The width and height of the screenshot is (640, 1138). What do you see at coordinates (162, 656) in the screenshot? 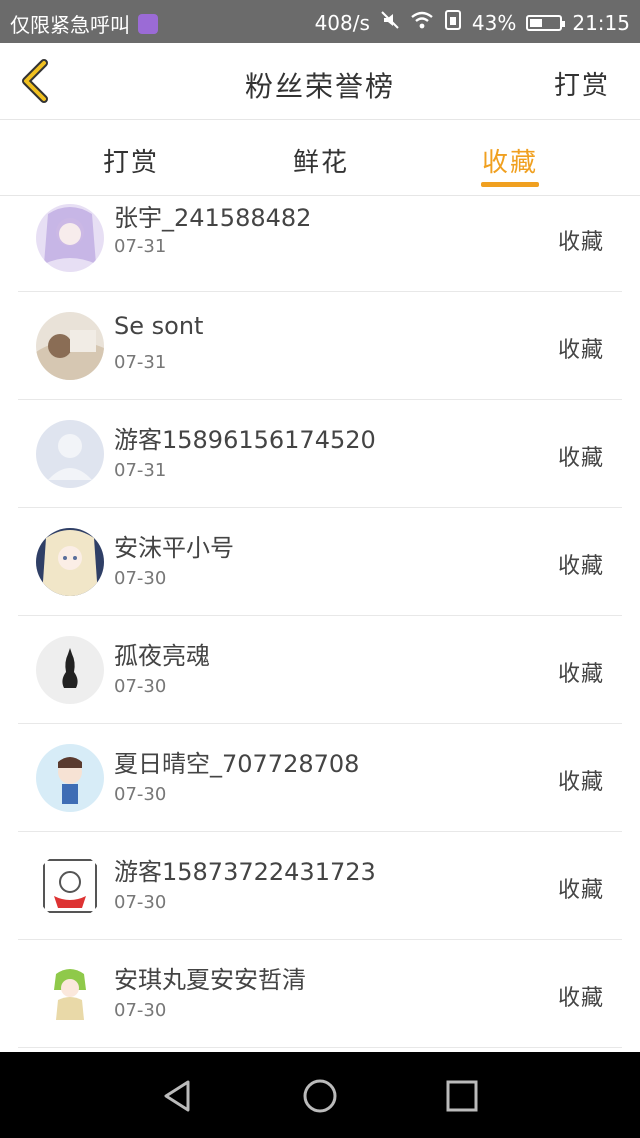
I see `user-name: 孤夜亮魂` at bounding box center [162, 656].